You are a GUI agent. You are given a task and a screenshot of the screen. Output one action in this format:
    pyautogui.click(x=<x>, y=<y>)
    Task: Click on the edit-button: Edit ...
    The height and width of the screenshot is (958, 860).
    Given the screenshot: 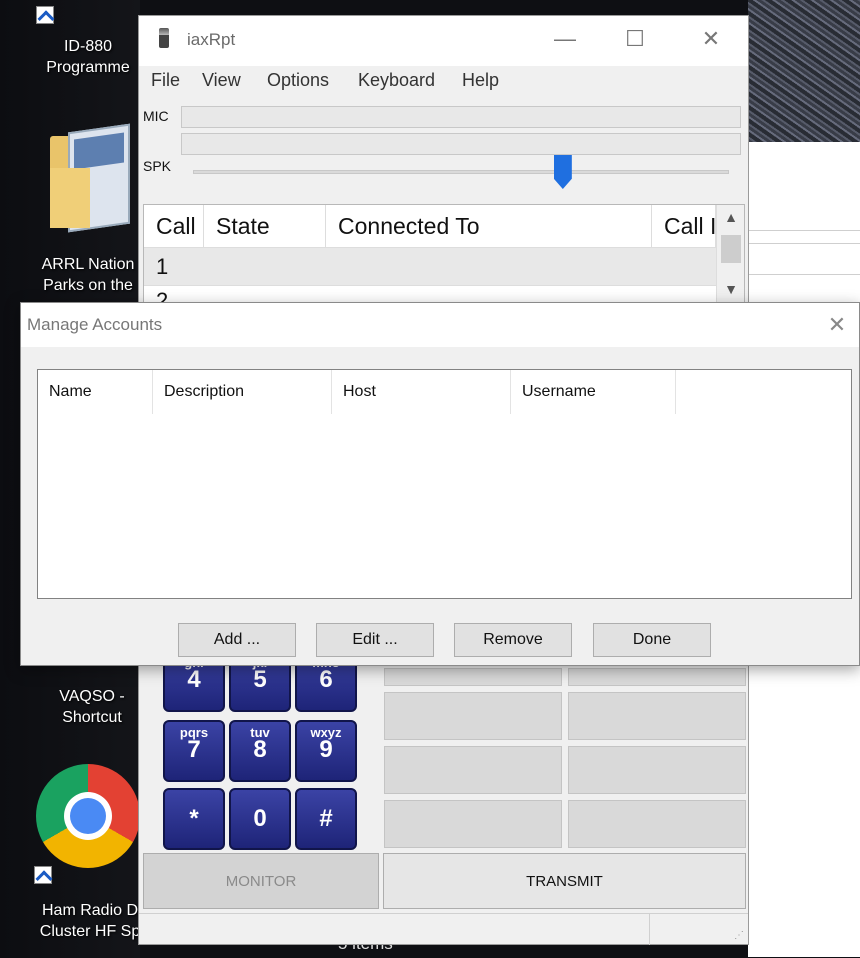 What is the action you would take?
    pyautogui.click(x=375, y=640)
    